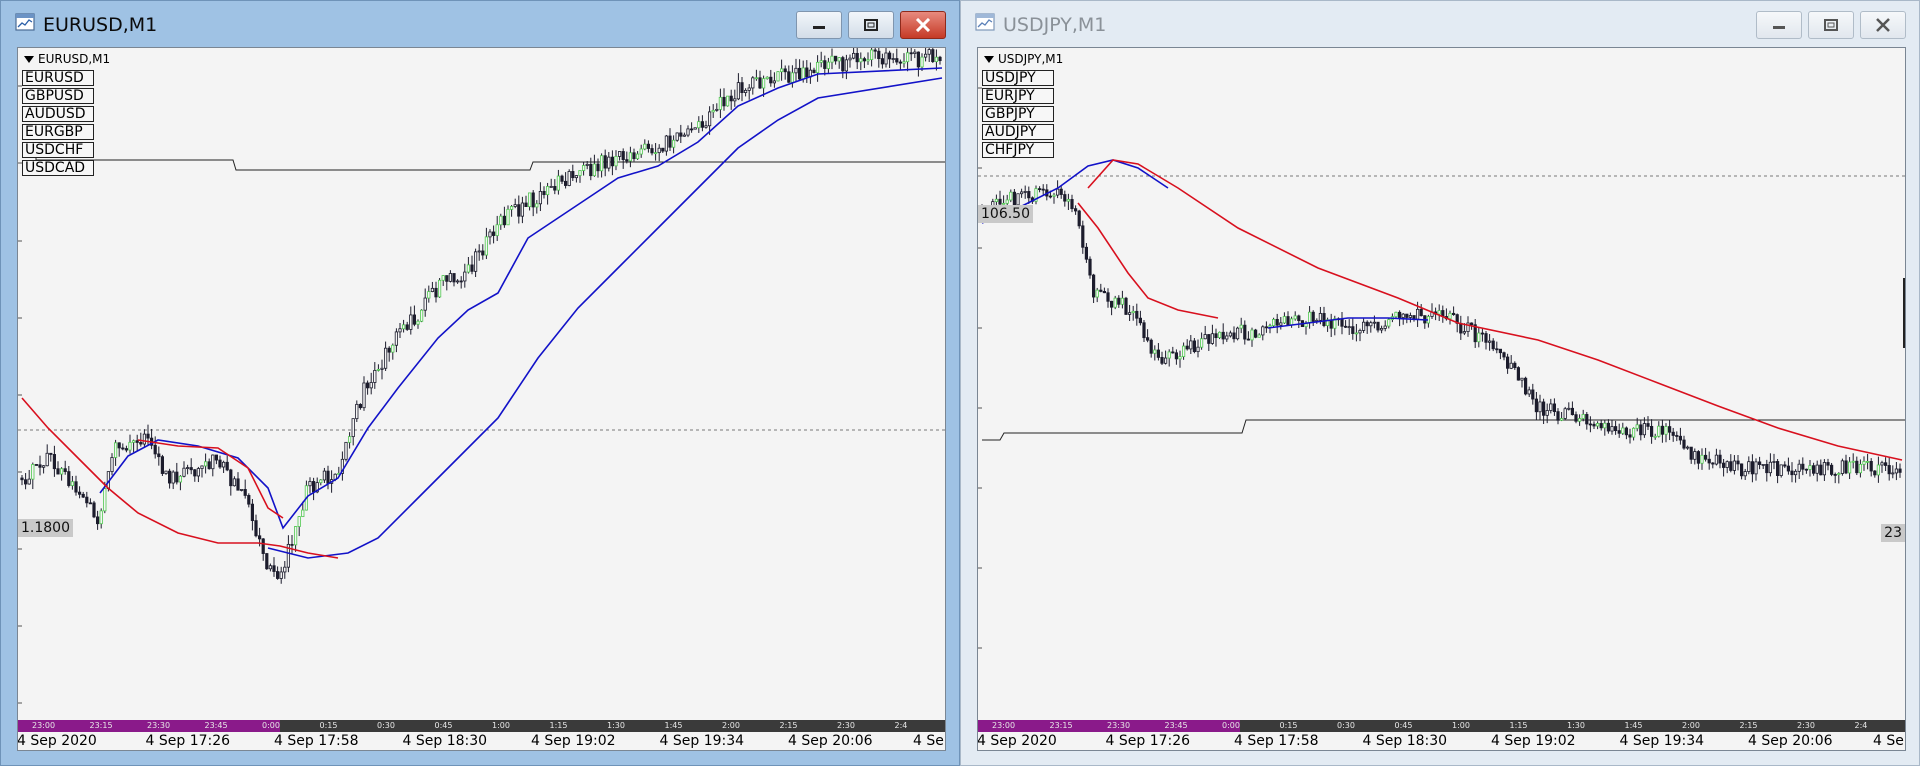 Image resolution: width=1920 pixels, height=766 pixels. I want to click on session-tick-label: 23:45, so click(216, 725).